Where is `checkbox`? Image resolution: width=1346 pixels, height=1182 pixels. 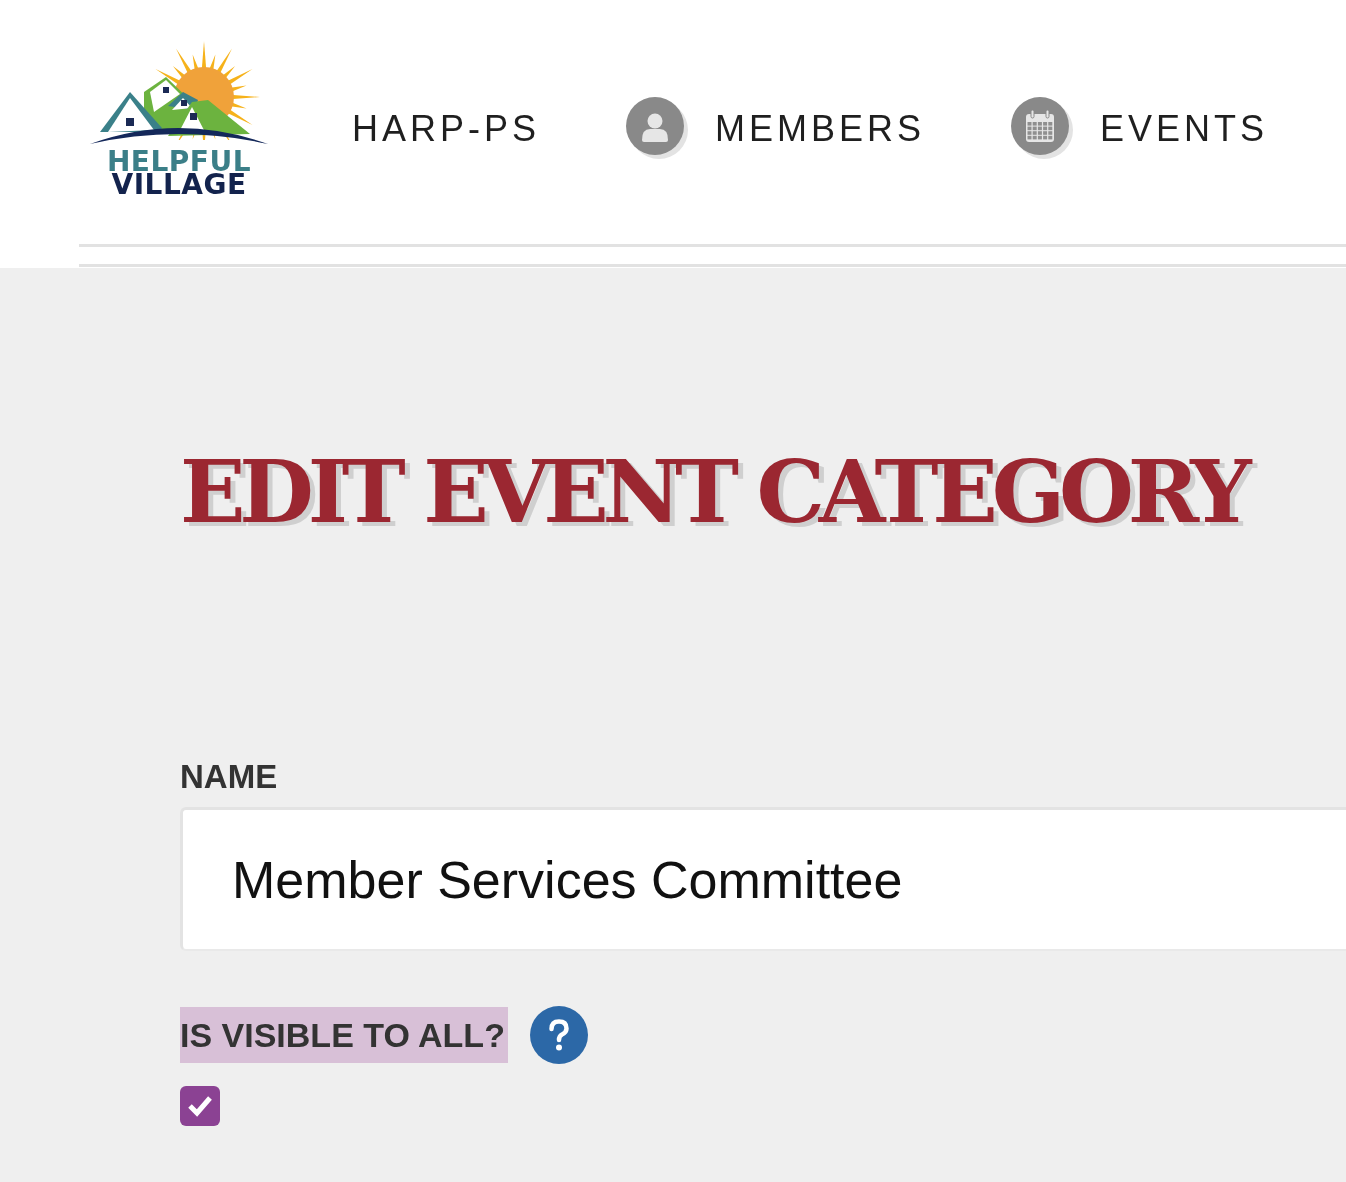
checkbox is located at coordinates (200, 1106).